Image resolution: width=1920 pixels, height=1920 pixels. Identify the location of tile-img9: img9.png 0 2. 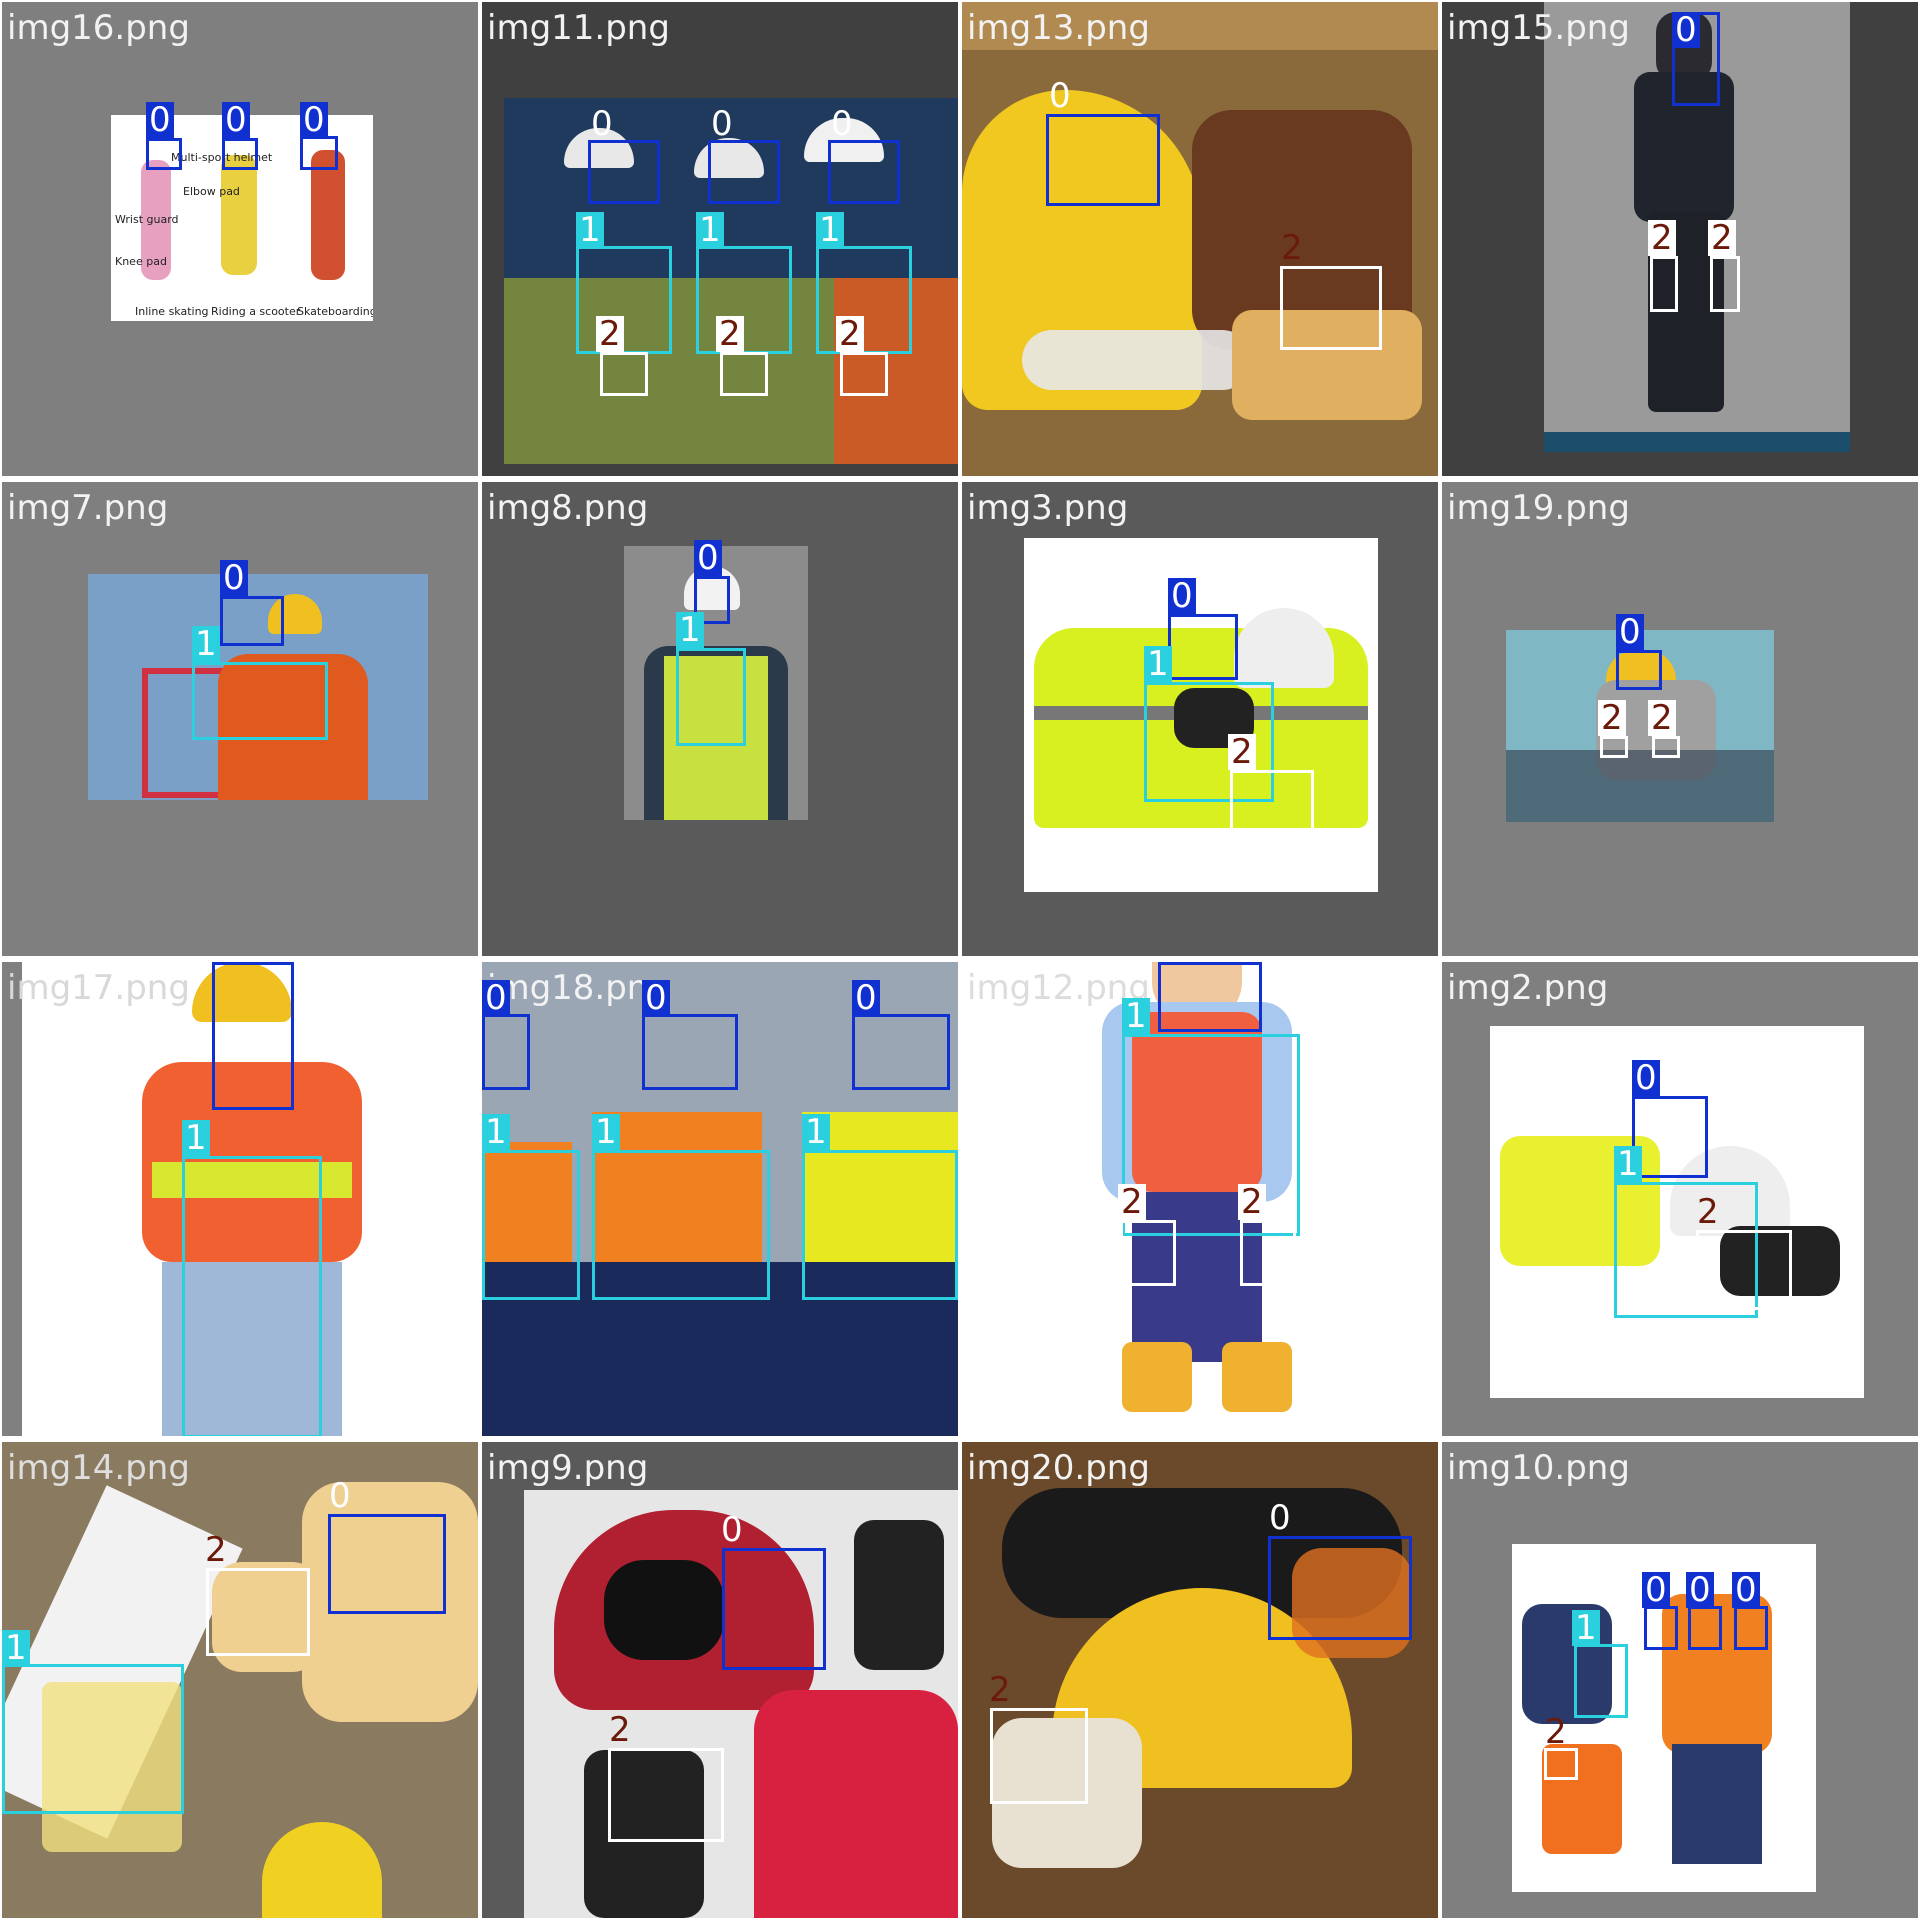
(720, 1680).